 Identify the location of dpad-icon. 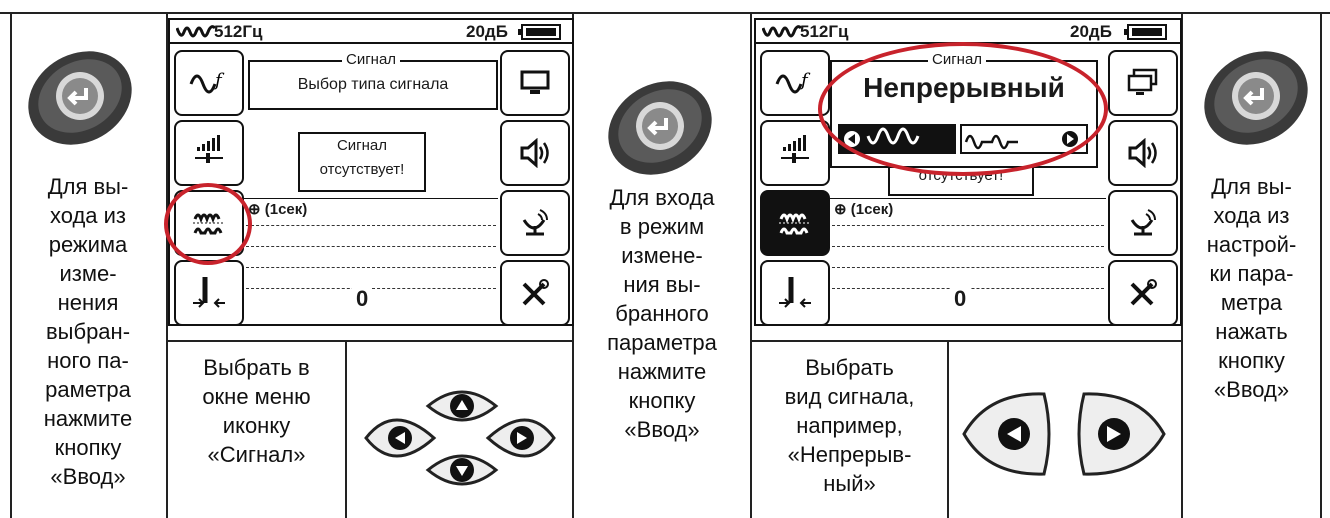
(460, 438).